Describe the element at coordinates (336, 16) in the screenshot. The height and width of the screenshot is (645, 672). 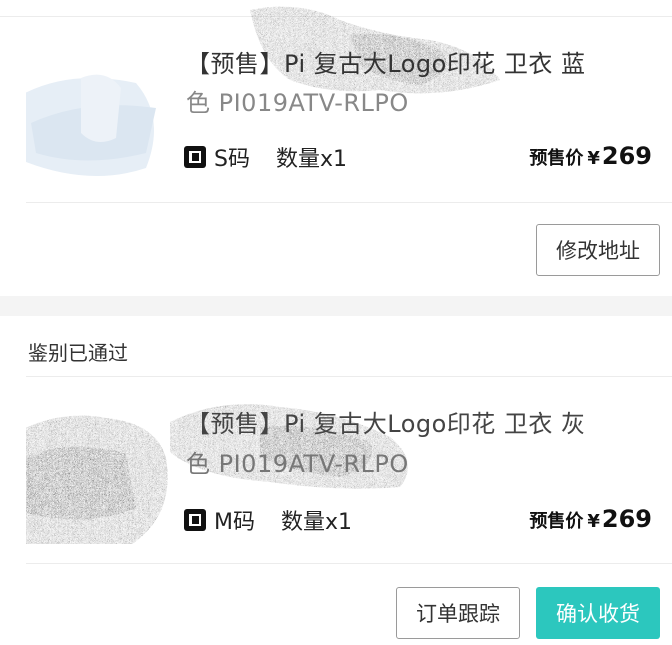
I see `top-divider` at that location.